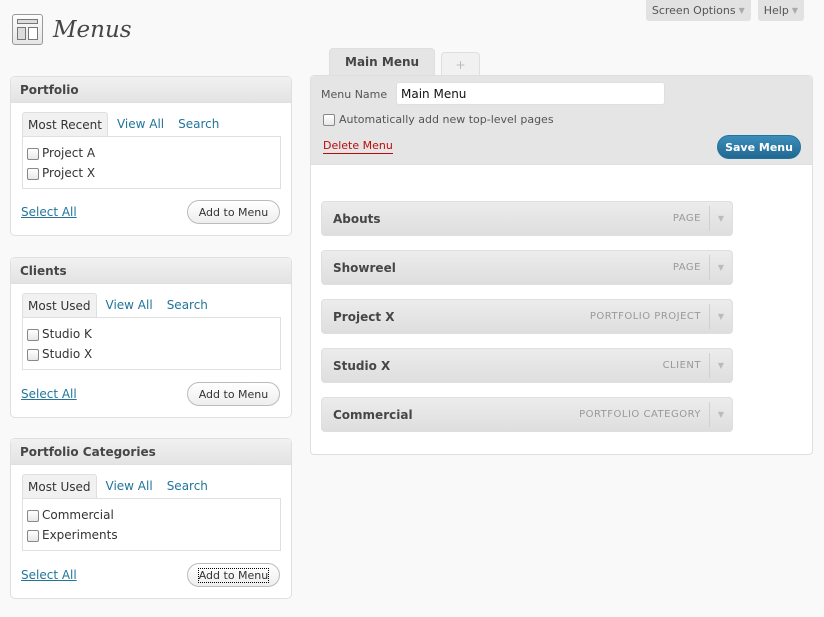 The image size is (824, 617). What do you see at coordinates (78, 515) in the screenshot?
I see `item-label: Commercial` at bounding box center [78, 515].